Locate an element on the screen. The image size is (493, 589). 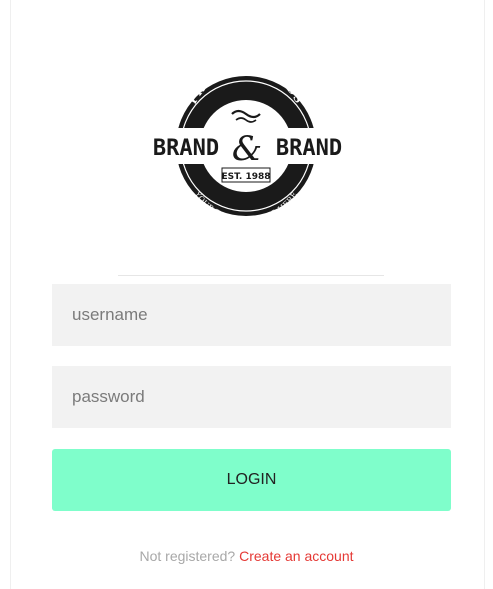
register-prompt: Not registered? Create an account is located at coordinates (246, 556).